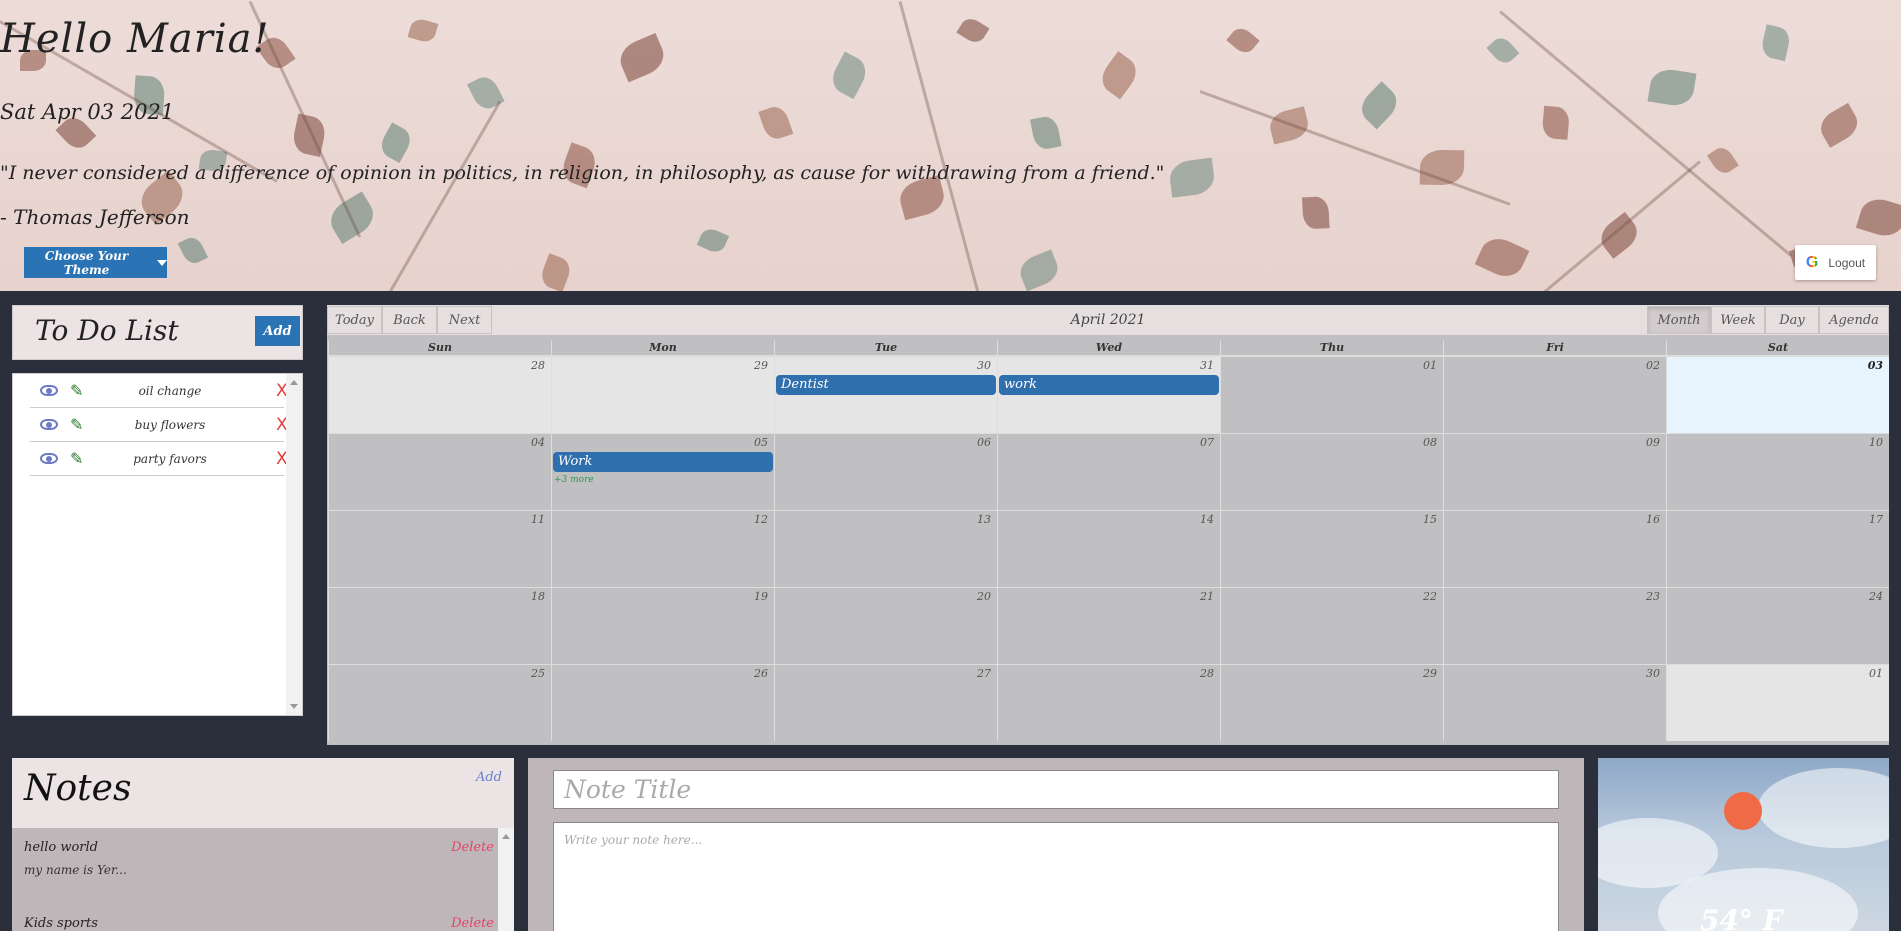 The width and height of the screenshot is (1901, 931). I want to click on calendar-day-cell: 19, so click(662, 625).